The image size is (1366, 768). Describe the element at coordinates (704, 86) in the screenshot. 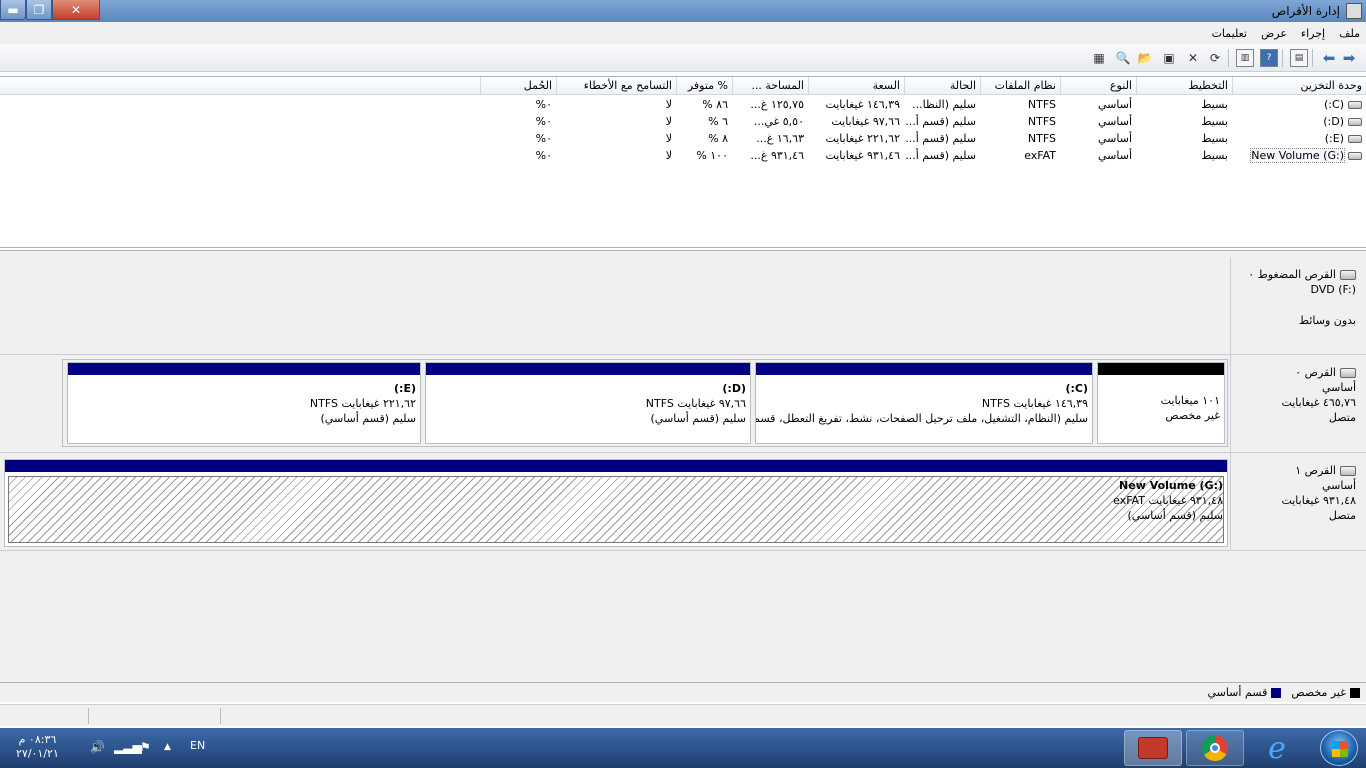

I see `column-percent-free: % متوفر` at that location.